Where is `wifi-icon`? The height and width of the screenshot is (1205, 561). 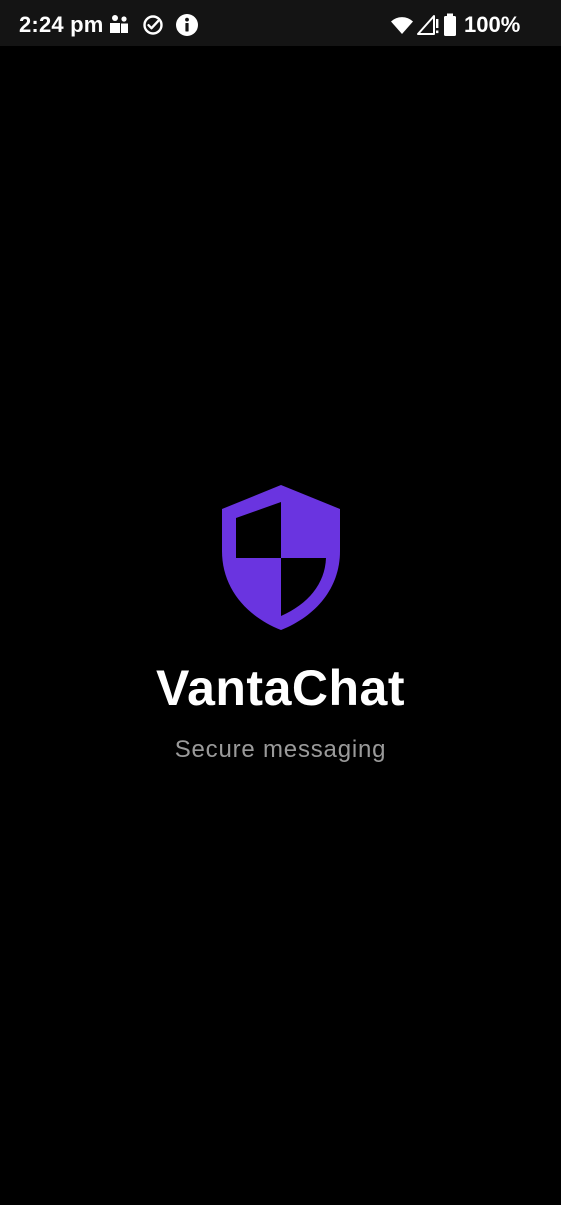 wifi-icon is located at coordinates (402, 25).